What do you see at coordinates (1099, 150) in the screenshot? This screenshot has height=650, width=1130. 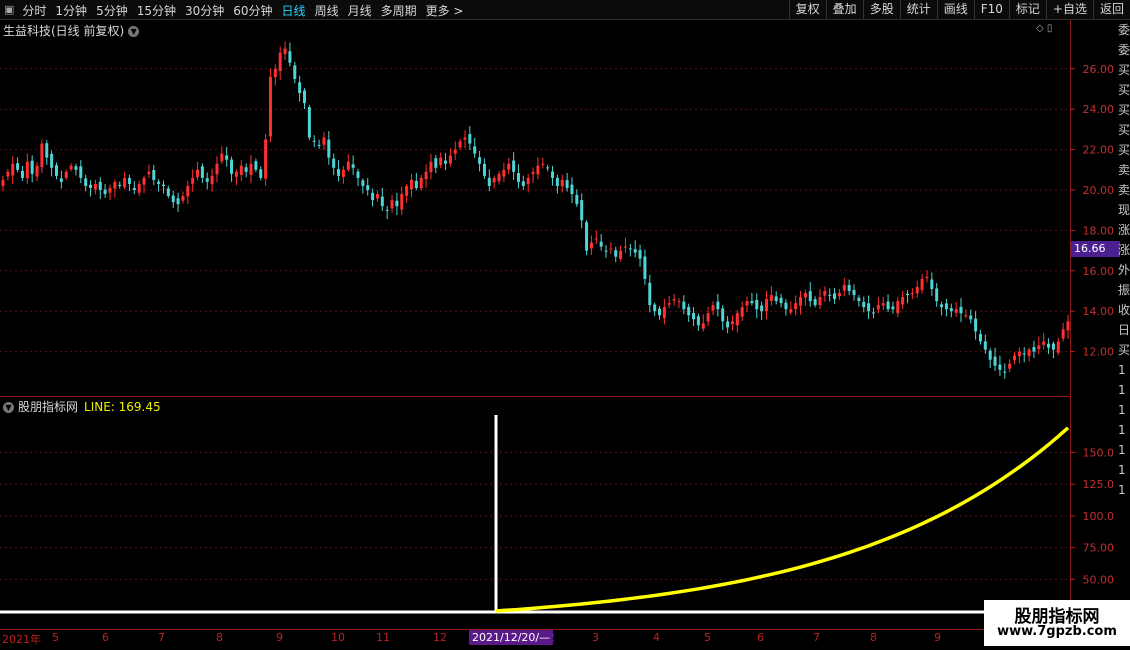 I see `main-y-tick-label: 22.00` at bounding box center [1099, 150].